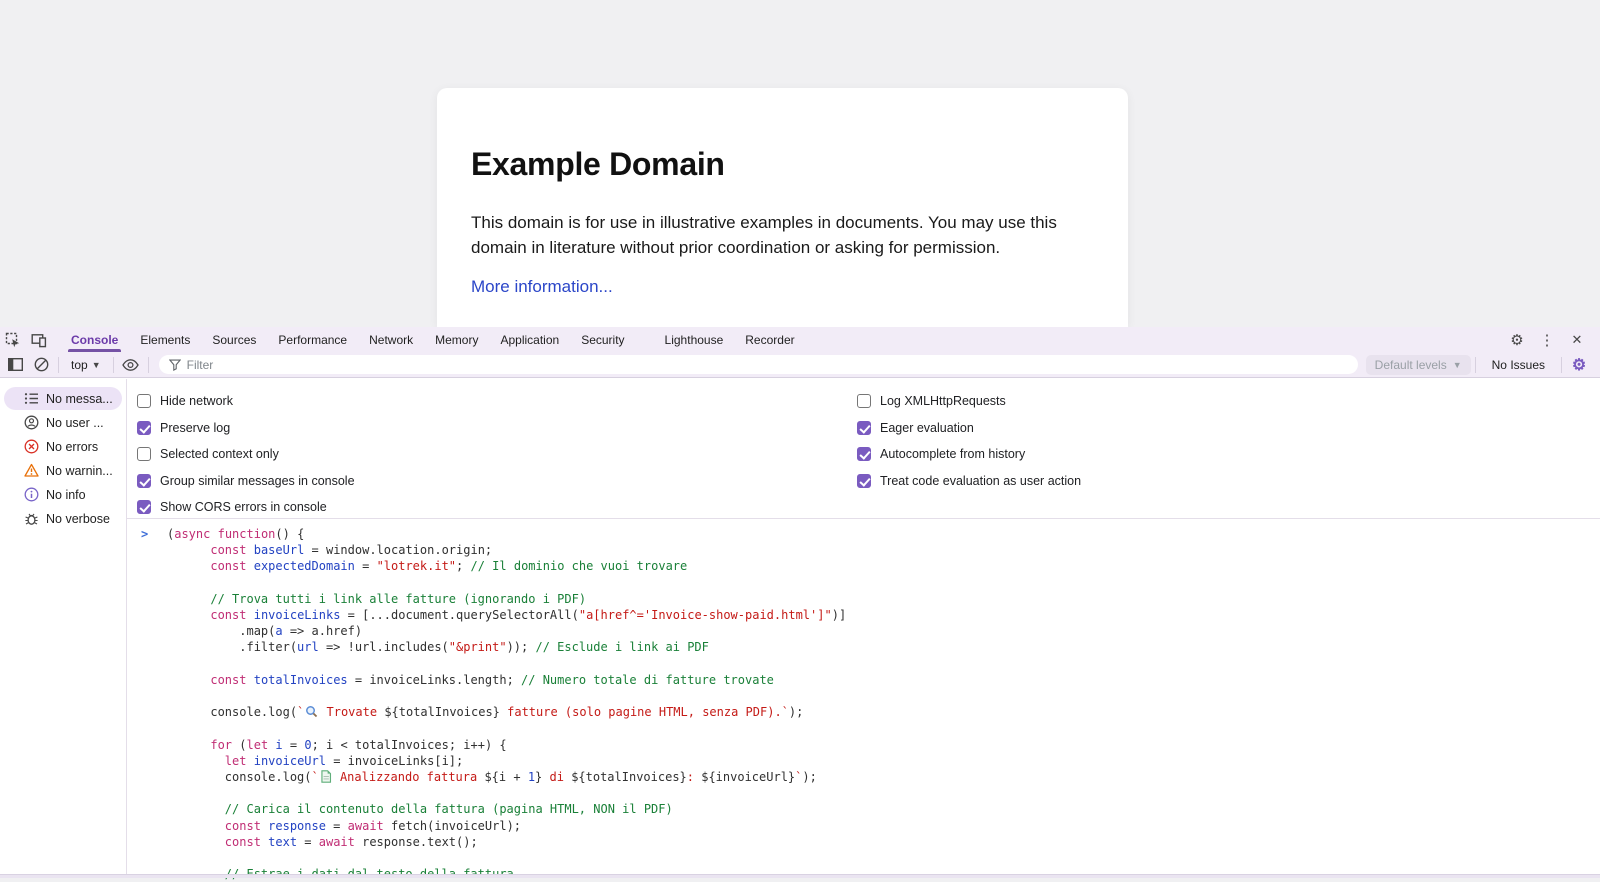 The width and height of the screenshot is (1600, 882). What do you see at coordinates (927, 427) in the screenshot?
I see `setting-label: Eager evaluation` at bounding box center [927, 427].